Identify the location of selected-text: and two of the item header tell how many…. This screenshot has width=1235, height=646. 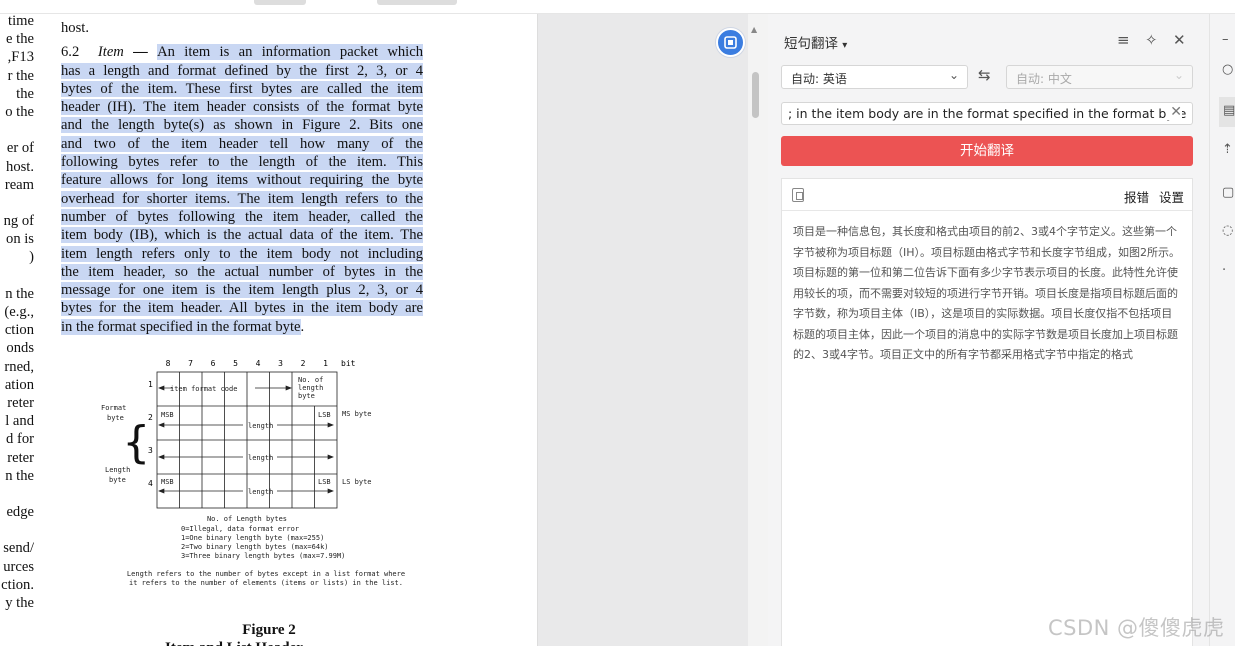
(242, 143).